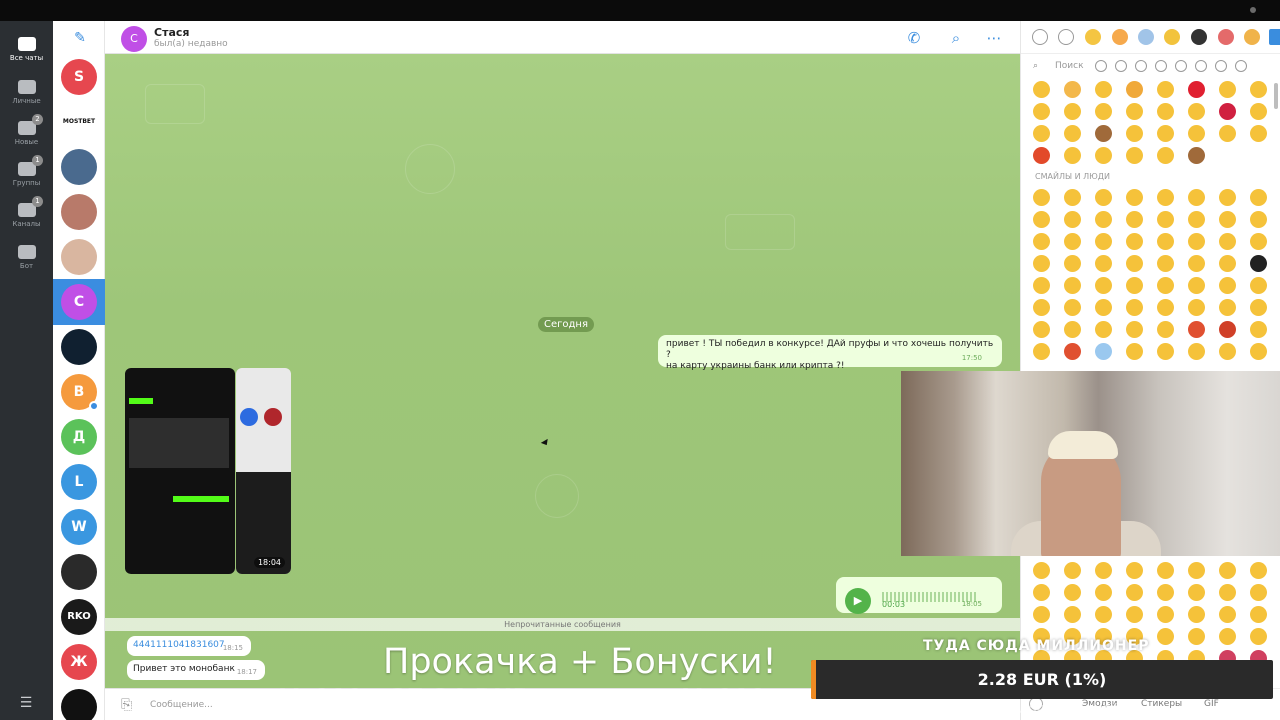 The height and width of the screenshot is (720, 1280). What do you see at coordinates (1040, 37) in the screenshot?
I see `recent-icon` at bounding box center [1040, 37].